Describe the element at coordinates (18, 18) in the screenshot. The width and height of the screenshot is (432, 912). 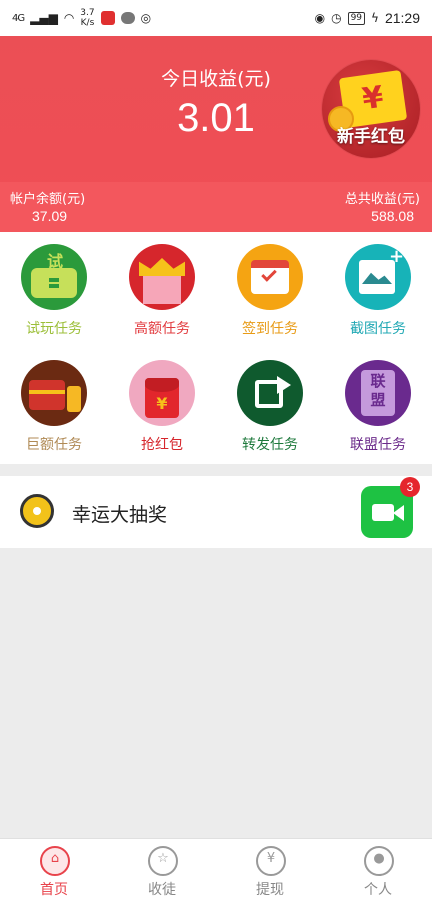
I see `signal-indicator: 4G` at that location.